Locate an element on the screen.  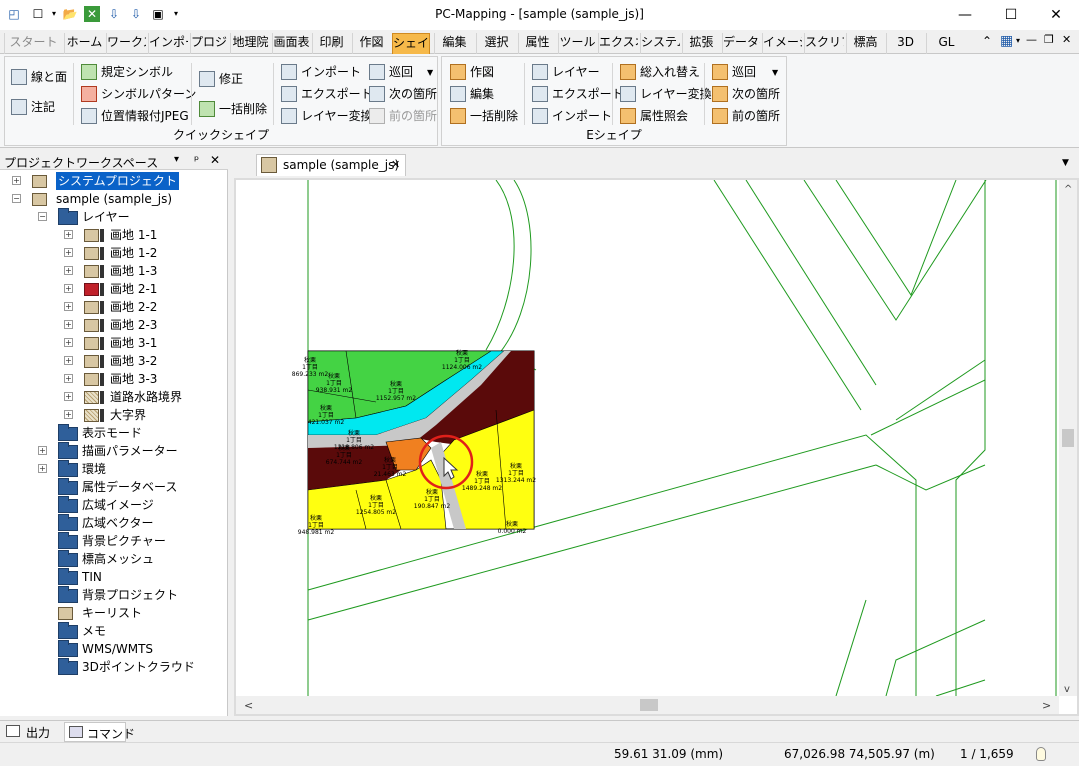
e-next-location-button: 次の箇所 is located at coordinates (746, 94).